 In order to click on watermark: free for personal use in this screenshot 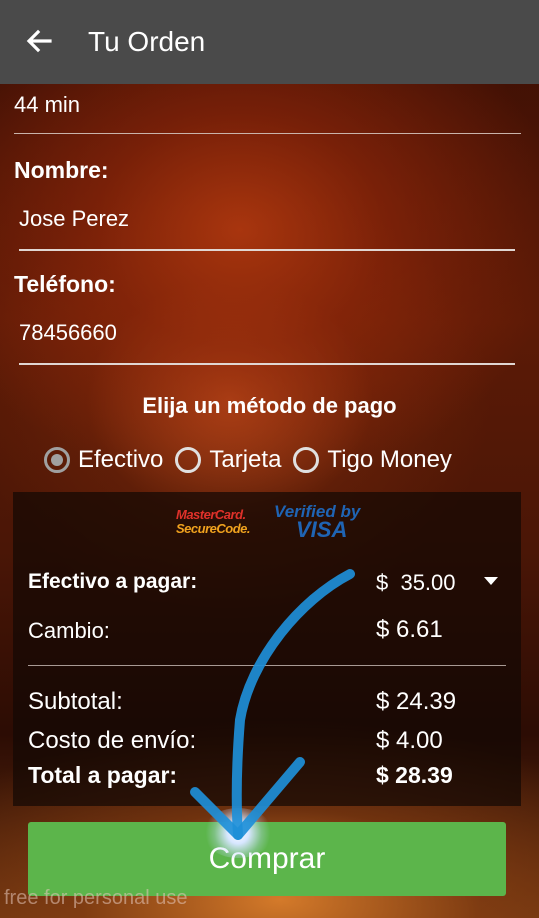, I will do `click(96, 898)`.